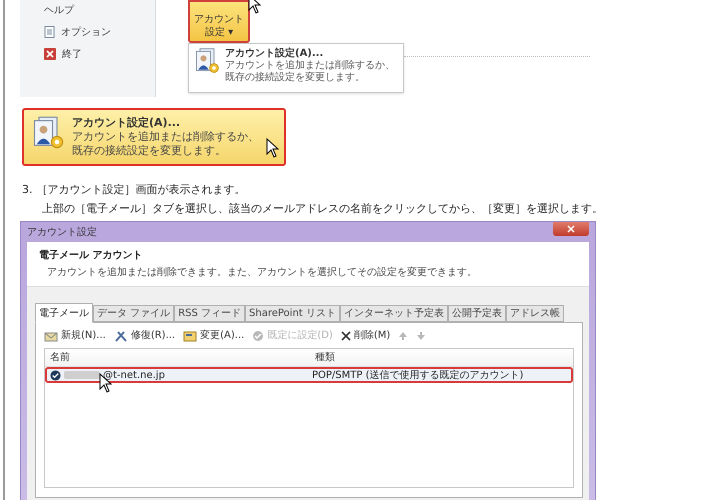  Describe the element at coordinates (91, 255) in the screenshot. I see `dialog-heading: 電子メール アカウント` at that location.